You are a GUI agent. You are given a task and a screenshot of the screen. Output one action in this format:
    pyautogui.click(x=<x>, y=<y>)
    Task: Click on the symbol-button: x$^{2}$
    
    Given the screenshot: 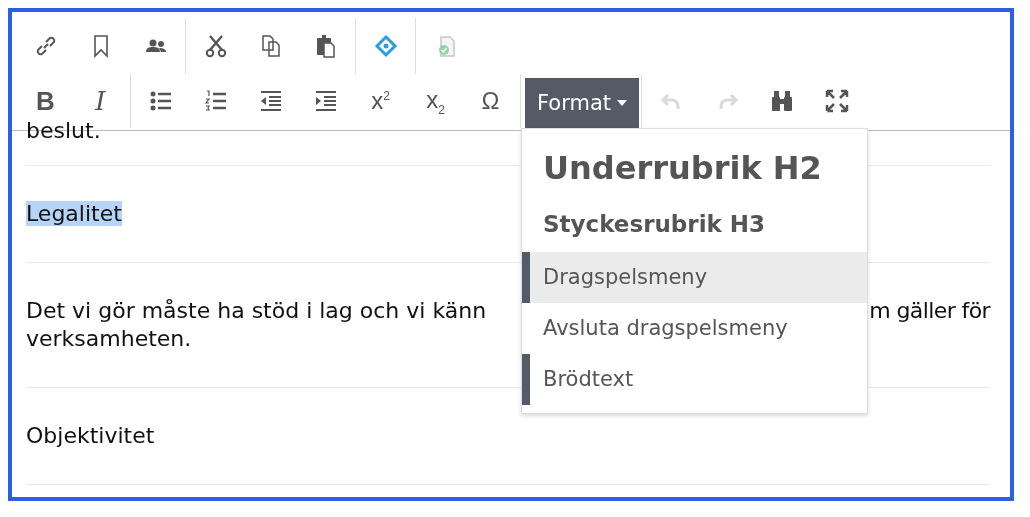 What is the action you would take?
    pyautogui.click(x=380, y=101)
    